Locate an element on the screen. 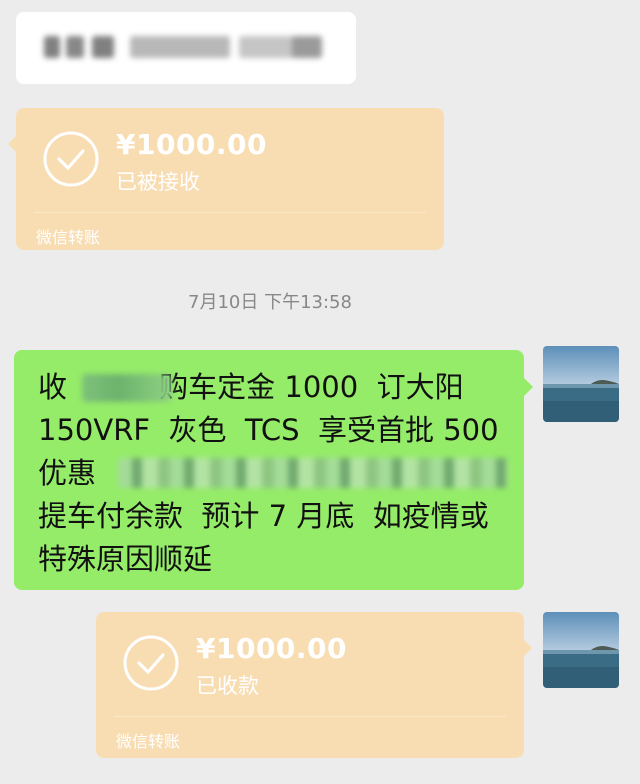 The width and height of the screenshot is (640, 784). blurred-message-text is located at coordinates (184, 48).